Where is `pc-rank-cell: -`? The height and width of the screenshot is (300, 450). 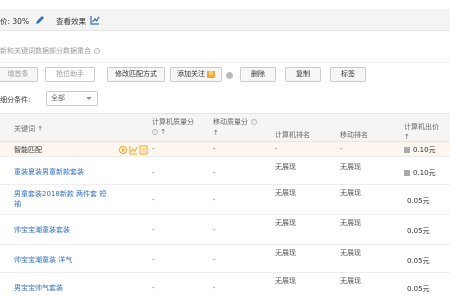
pc-rank-cell: - is located at coordinates (276, 149).